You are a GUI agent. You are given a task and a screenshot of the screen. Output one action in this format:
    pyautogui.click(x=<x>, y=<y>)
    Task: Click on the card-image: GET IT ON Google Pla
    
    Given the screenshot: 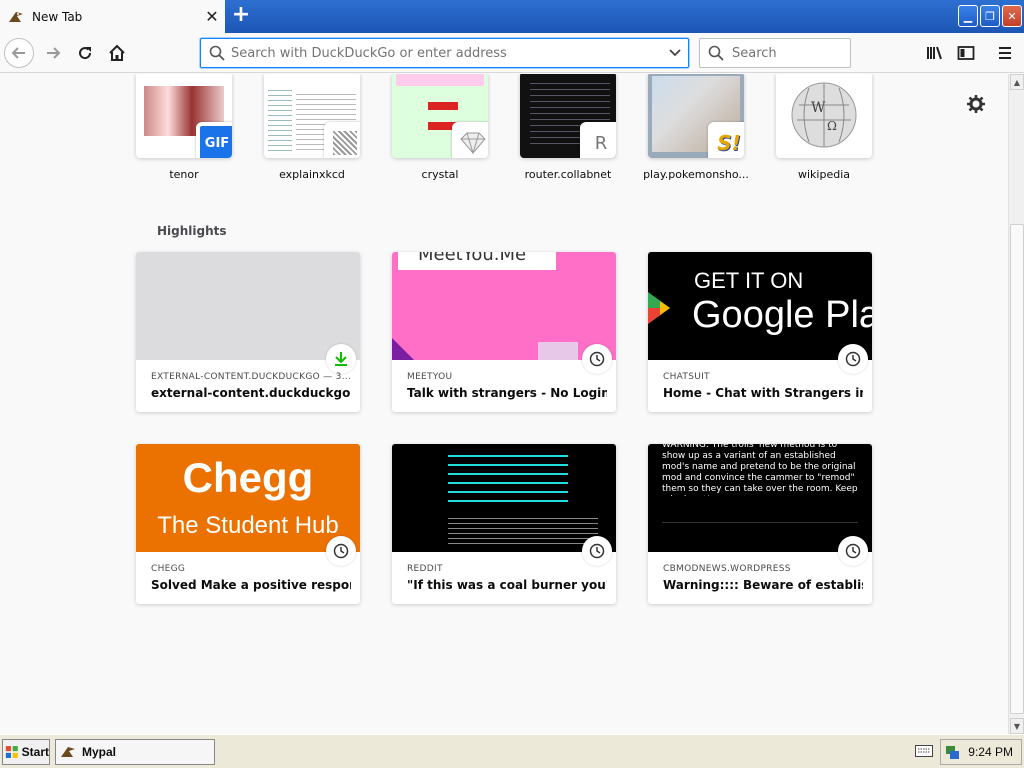 What is the action you would take?
    pyautogui.click(x=760, y=306)
    